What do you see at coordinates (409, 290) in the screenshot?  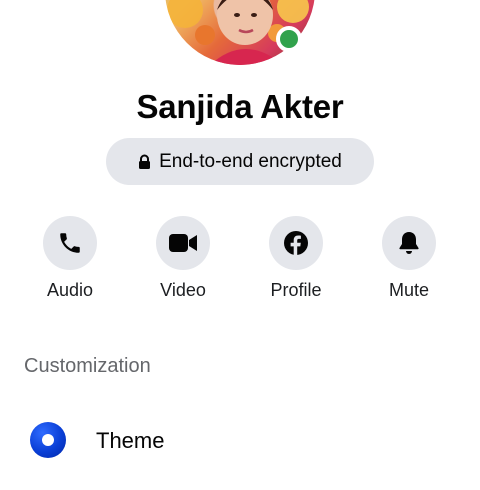 I see `mute-label: Mute` at bounding box center [409, 290].